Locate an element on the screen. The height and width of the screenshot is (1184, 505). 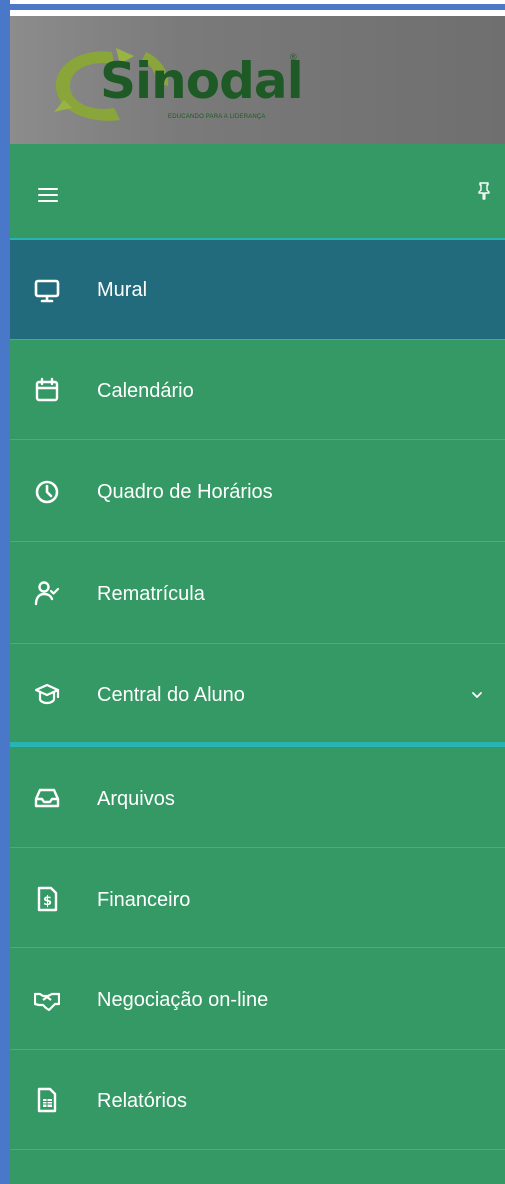
sidebar-item-label: Relatórios is located at coordinates (142, 1101).